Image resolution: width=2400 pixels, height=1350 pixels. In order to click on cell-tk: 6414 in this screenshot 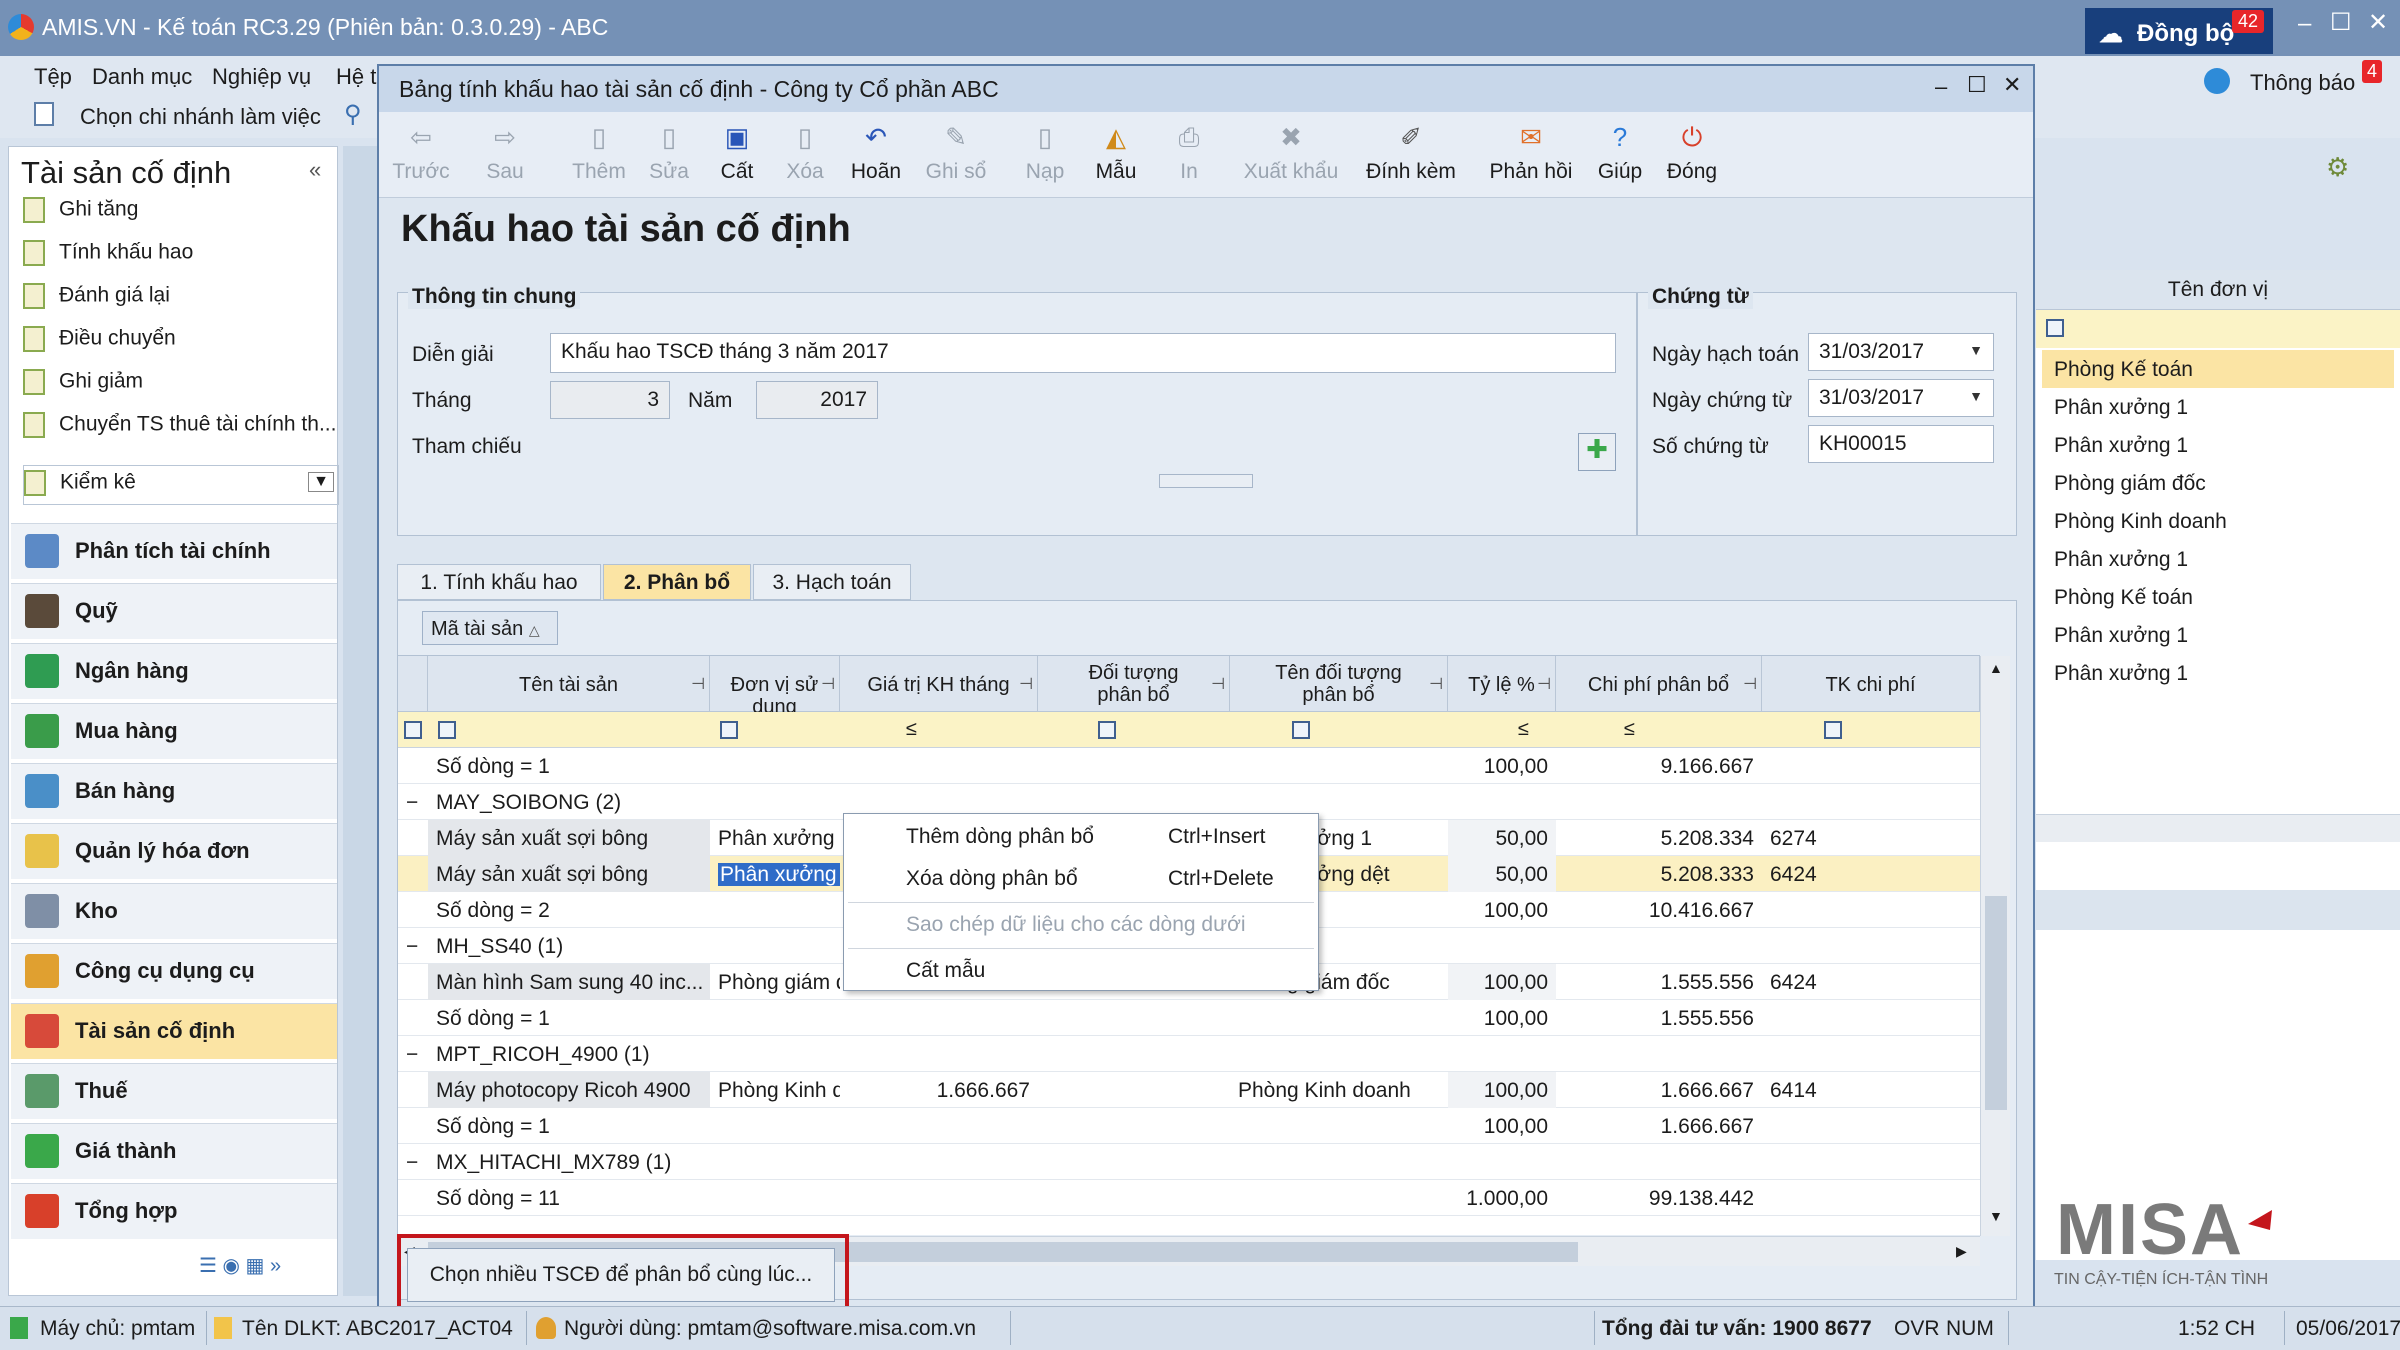, I will do `click(1871, 1090)`.